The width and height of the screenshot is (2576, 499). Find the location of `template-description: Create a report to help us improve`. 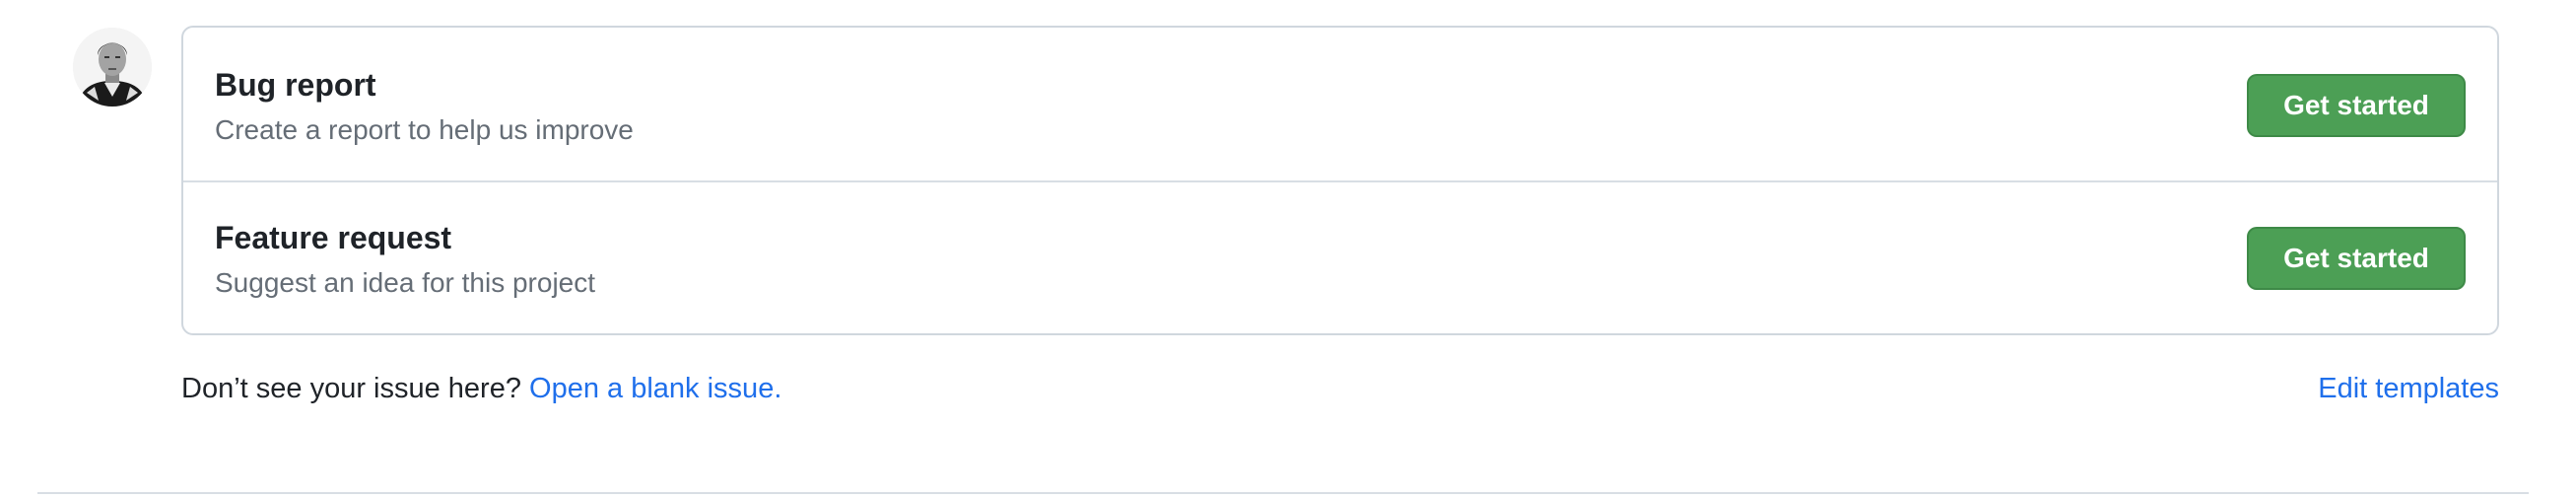

template-description: Create a report to help us improve is located at coordinates (425, 129).